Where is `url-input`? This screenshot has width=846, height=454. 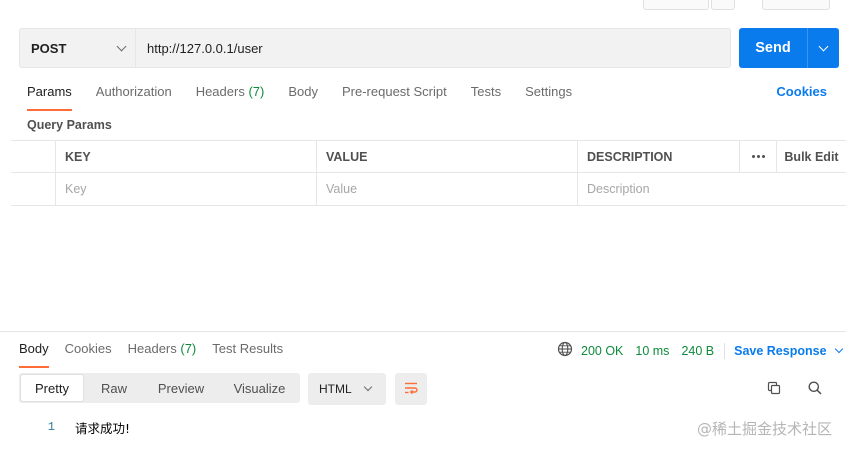 url-input is located at coordinates (433, 48).